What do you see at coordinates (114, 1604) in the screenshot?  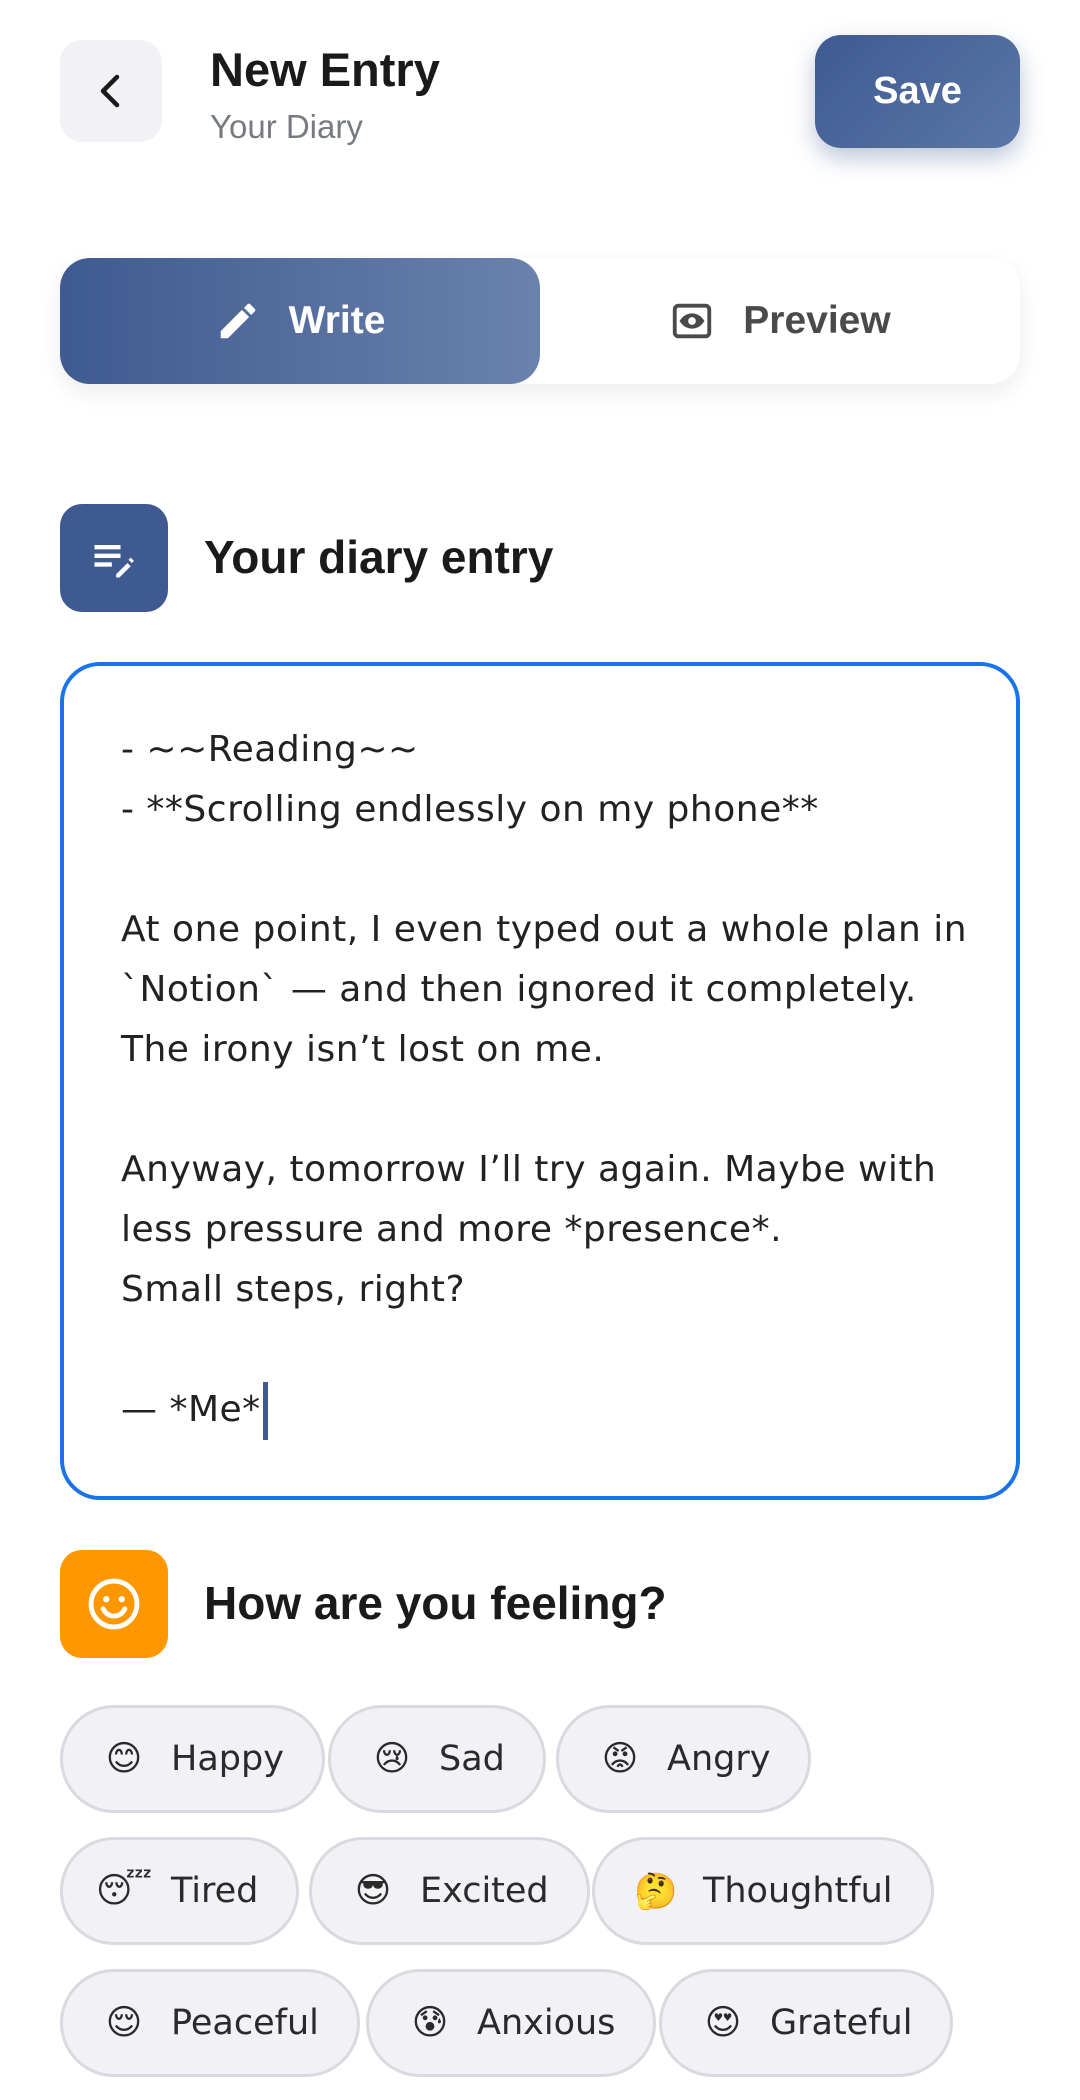 I see `smiley-icon` at bounding box center [114, 1604].